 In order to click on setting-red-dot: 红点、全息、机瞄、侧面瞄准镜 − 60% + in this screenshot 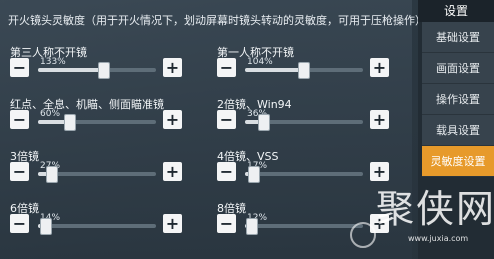, I will do `click(97, 121)`.